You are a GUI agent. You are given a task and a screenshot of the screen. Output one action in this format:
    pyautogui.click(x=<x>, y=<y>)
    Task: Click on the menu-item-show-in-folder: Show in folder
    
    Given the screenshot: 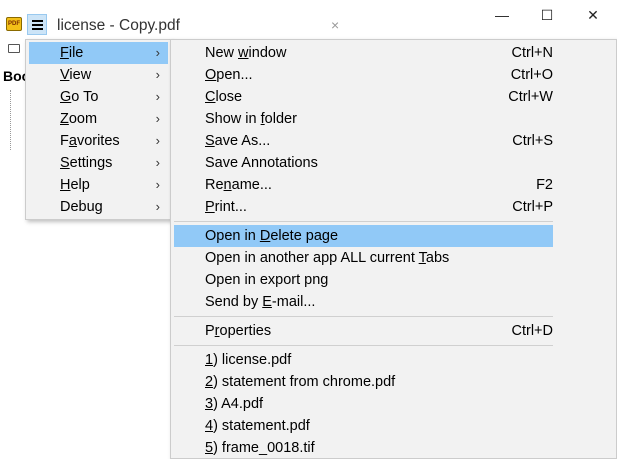 What is the action you would take?
    pyautogui.click(x=363, y=119)
    